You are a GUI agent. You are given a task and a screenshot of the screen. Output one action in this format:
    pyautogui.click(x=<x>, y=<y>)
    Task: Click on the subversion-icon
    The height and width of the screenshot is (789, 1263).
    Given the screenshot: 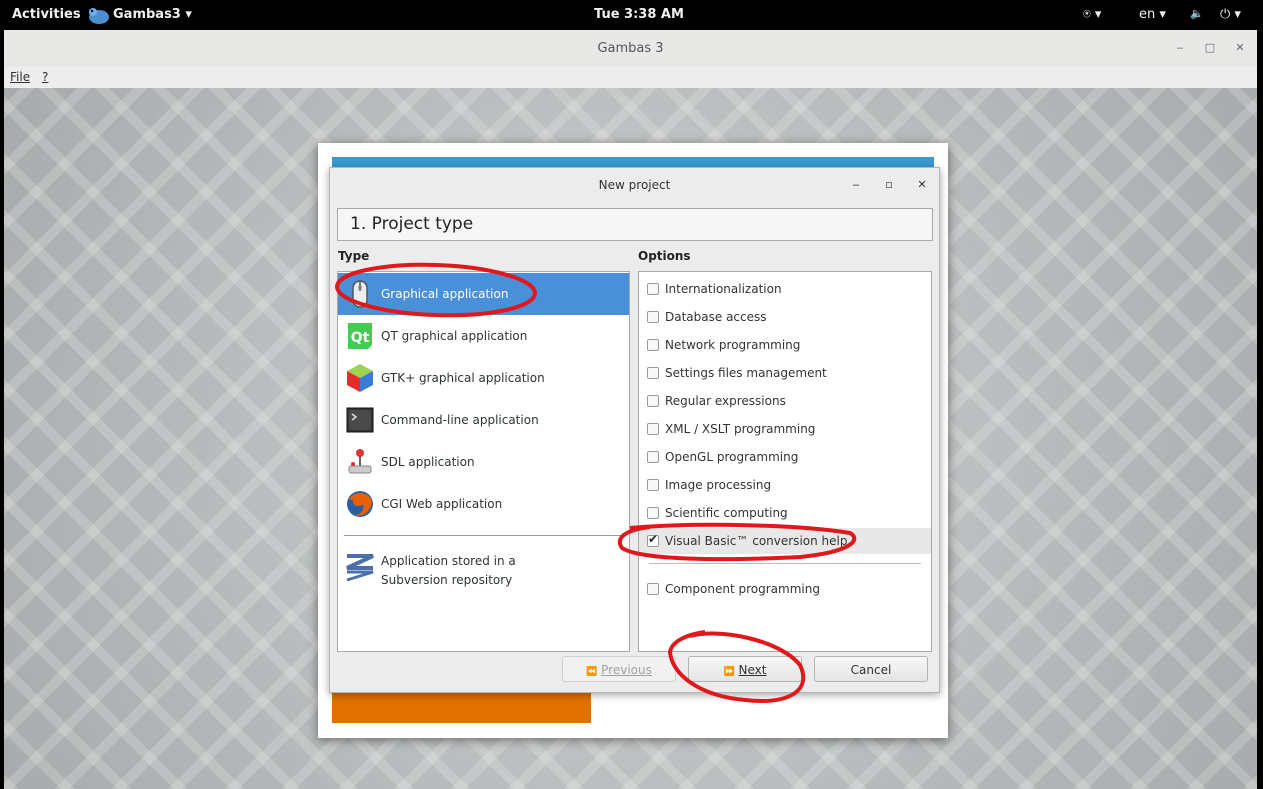 What is the action you would take?
    pyautogui.click(x=360, y=568)
    